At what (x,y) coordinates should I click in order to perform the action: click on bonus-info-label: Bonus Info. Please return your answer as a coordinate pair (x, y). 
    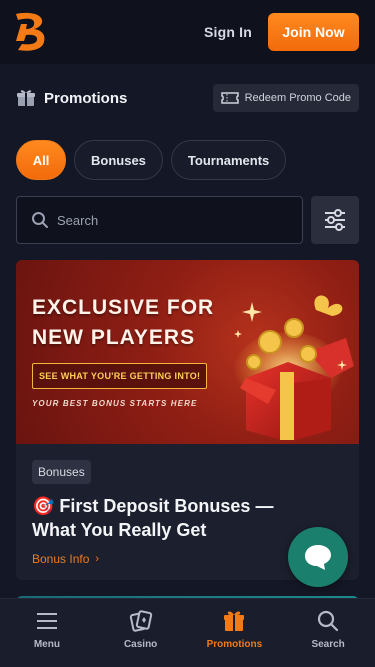
    Looking at the image, I should click on (61, 559).